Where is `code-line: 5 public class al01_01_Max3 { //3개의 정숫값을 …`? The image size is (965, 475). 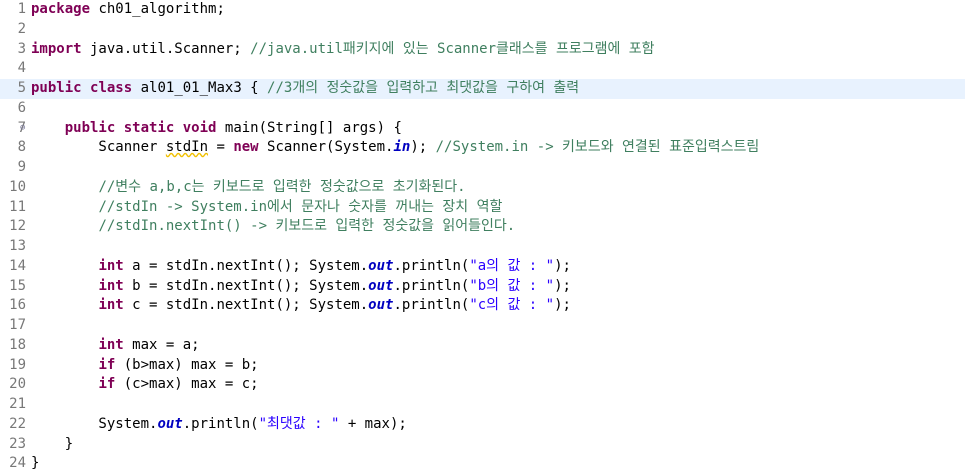
code-line: 5 public class al01_01_Max3 { //3개의 정숫값을 … is located at coordinates (482, 89).